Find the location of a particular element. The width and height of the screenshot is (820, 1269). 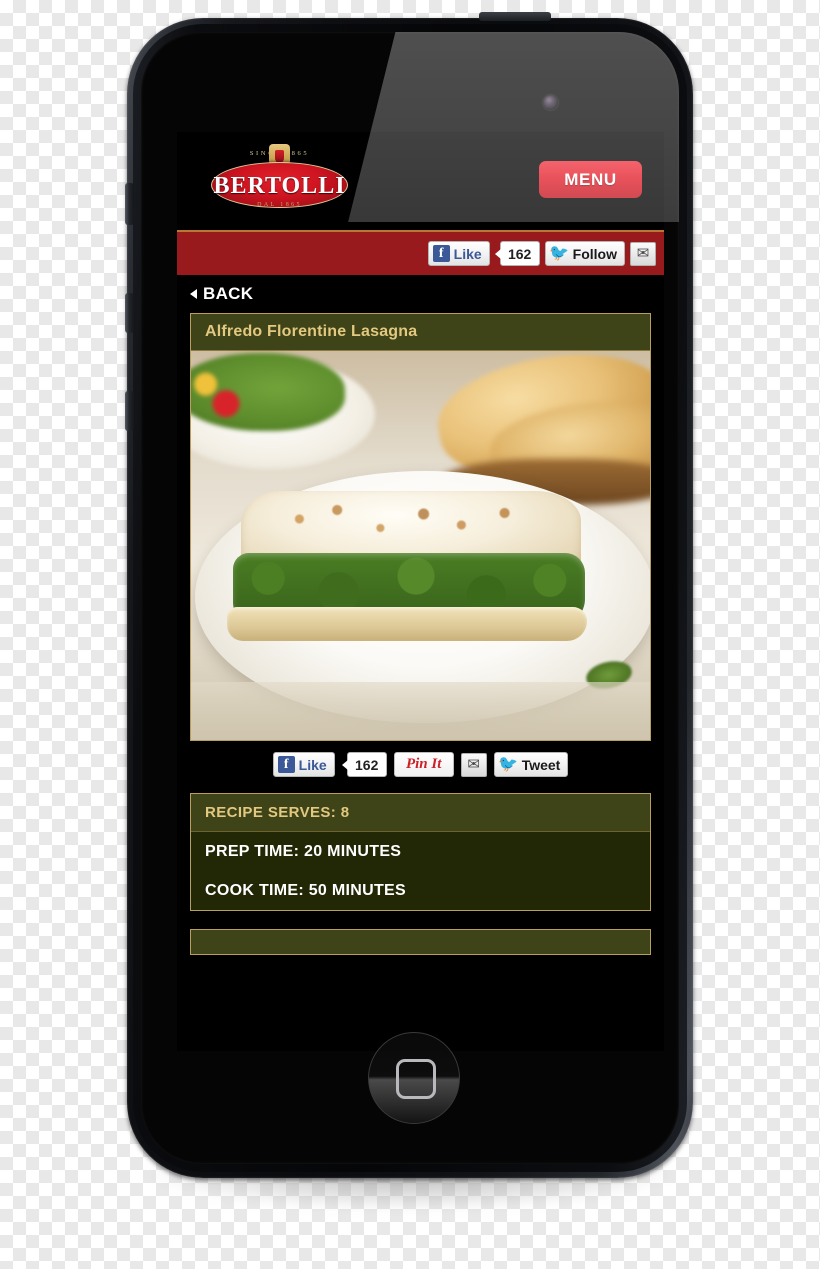

pasta-noodle-layer is located at coordinates (407, 624).